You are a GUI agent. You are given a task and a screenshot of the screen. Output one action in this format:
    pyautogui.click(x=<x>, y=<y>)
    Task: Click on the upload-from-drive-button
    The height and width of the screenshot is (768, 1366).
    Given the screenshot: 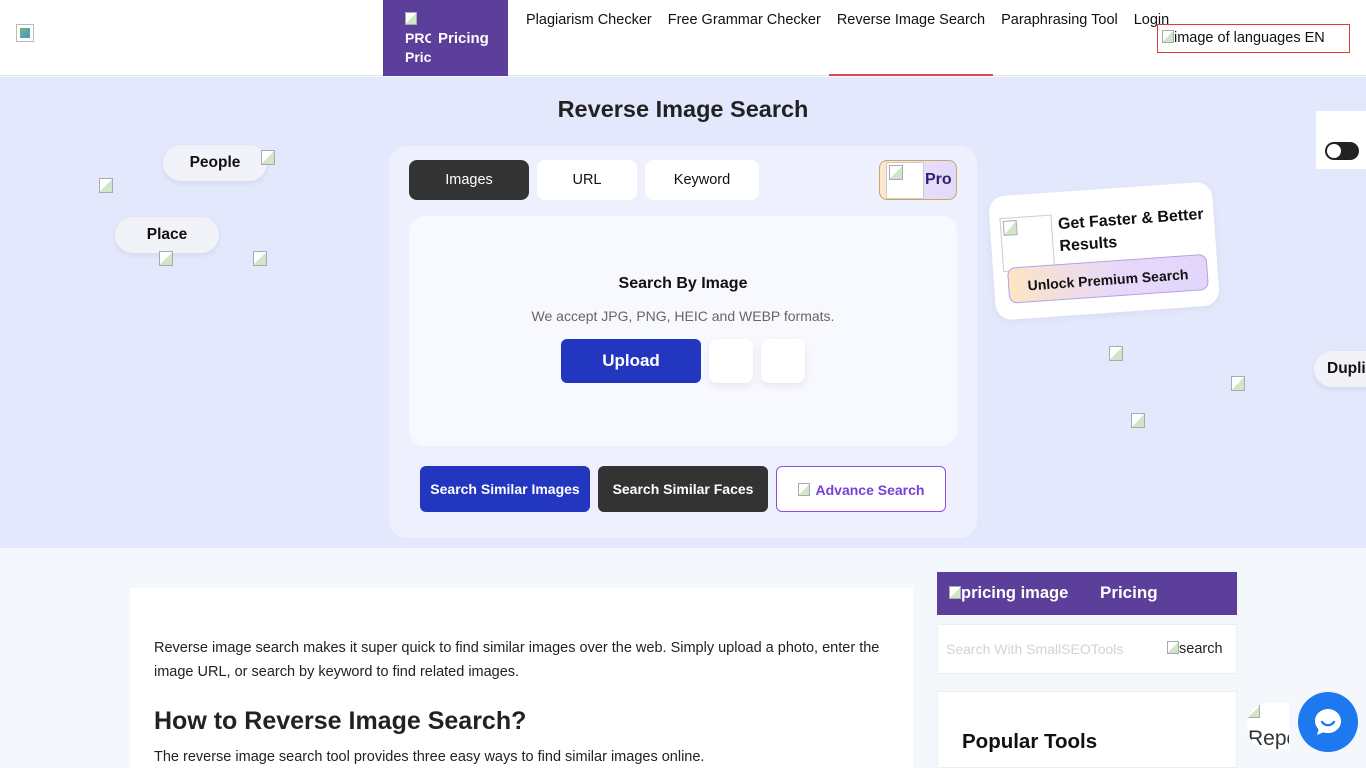 What is the action you would take?
    pyautogui.click(x=731, y=361)
    